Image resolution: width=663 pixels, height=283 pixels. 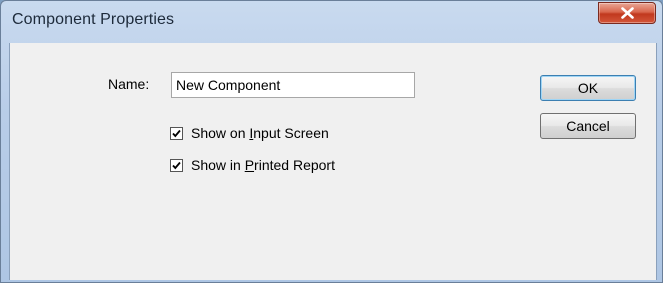 I want to click on show-in-printed-report-option: Show in Printed Report, so click(x=252, y=165).